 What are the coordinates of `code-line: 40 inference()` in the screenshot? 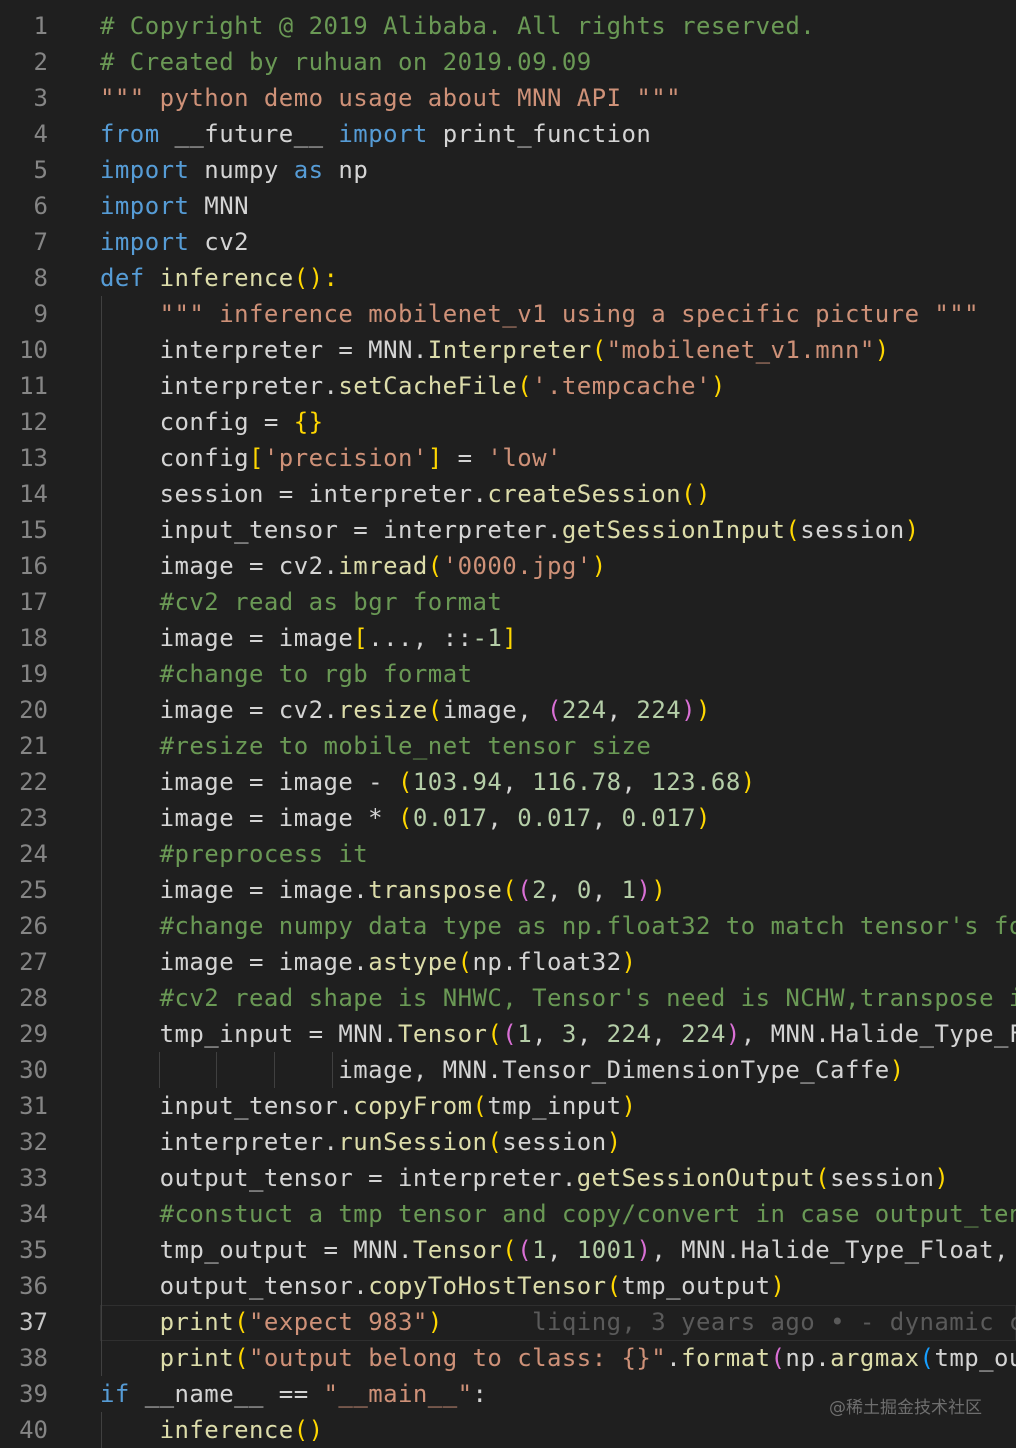 It's located at (508, 1430).